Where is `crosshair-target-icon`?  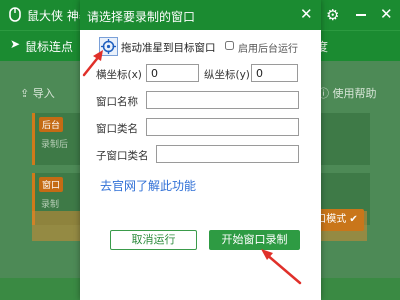
crosshair-target-icon is located at coordinates (108, 46).